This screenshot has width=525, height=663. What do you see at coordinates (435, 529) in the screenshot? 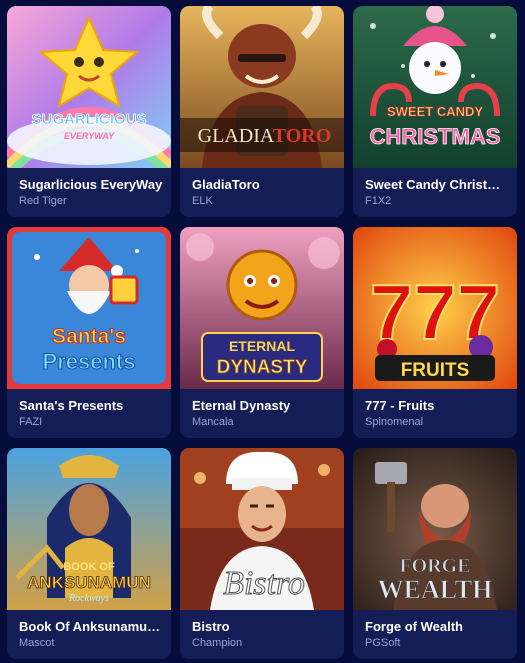
I see `game-thumbnail: FORGE WEALTH` at bounding box center [435, 529].